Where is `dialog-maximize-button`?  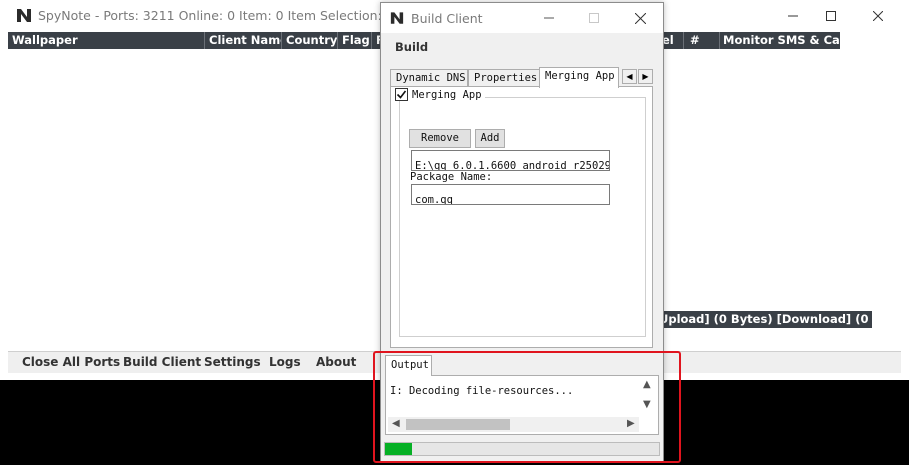 dialog-maximize-button is located at coordinates (594, 18).